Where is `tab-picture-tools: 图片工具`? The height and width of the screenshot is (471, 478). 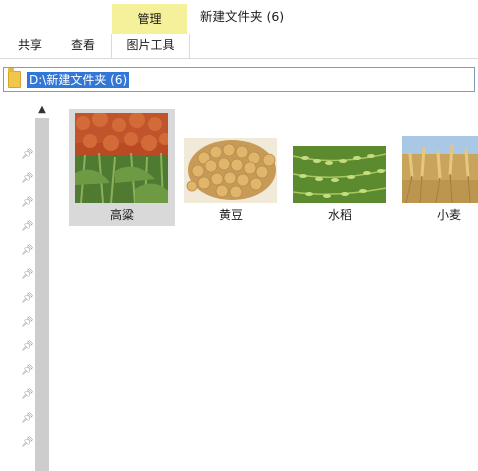
tab-picture-tools: 图片工具 is located at coordinates (150, 46).